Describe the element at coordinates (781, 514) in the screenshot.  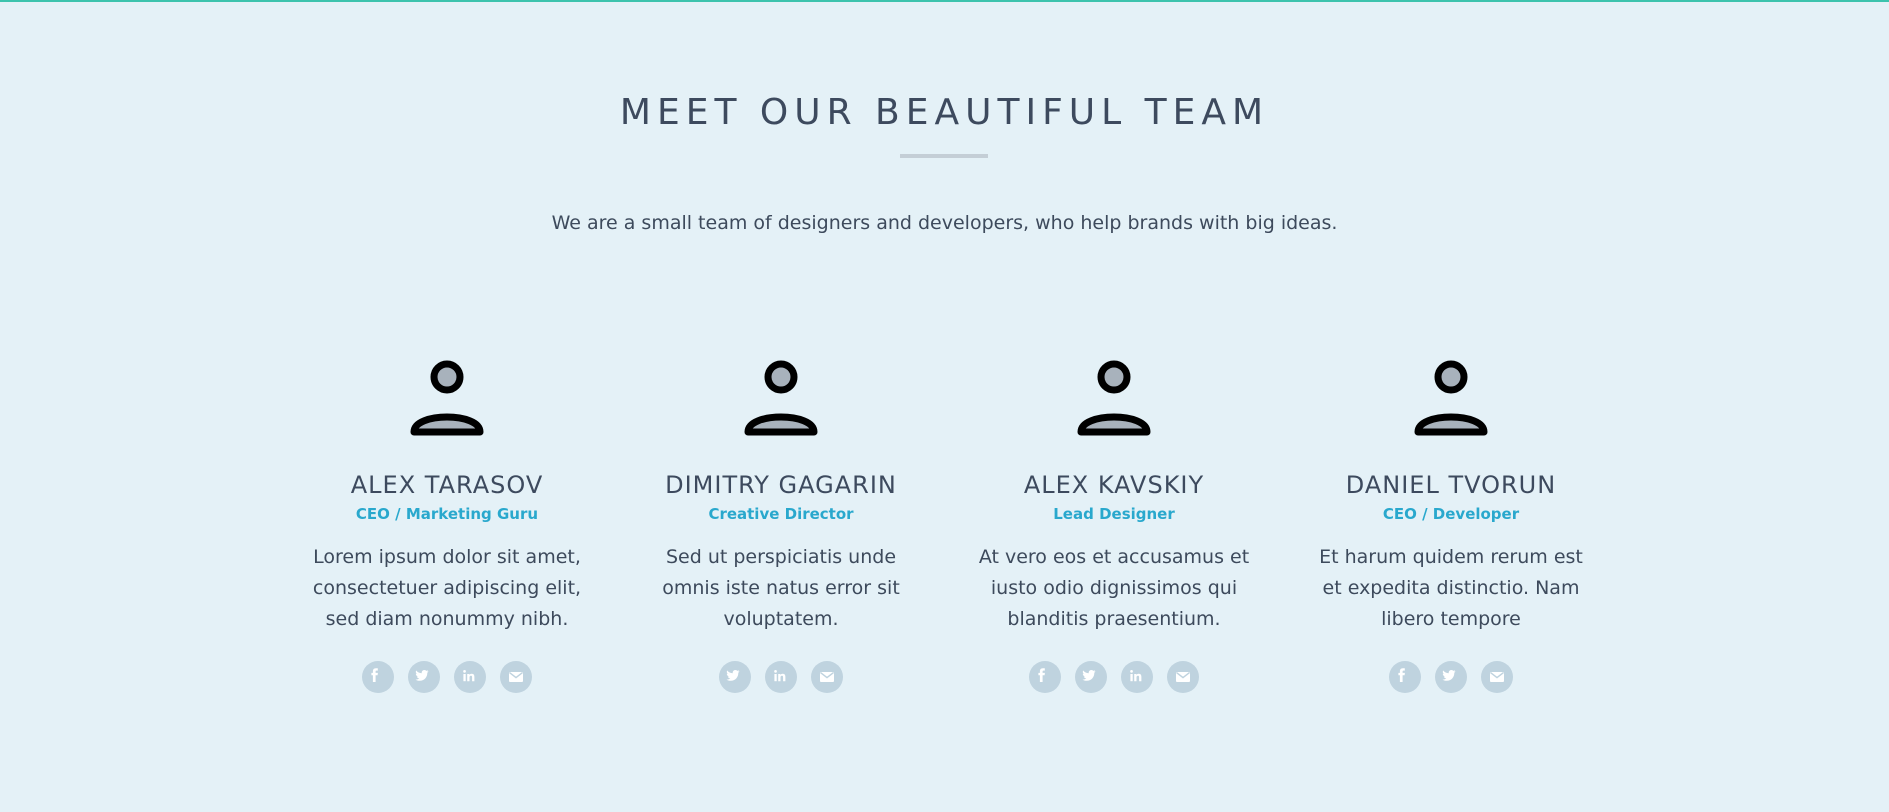
I see `member-role: Creative Director` at that location.